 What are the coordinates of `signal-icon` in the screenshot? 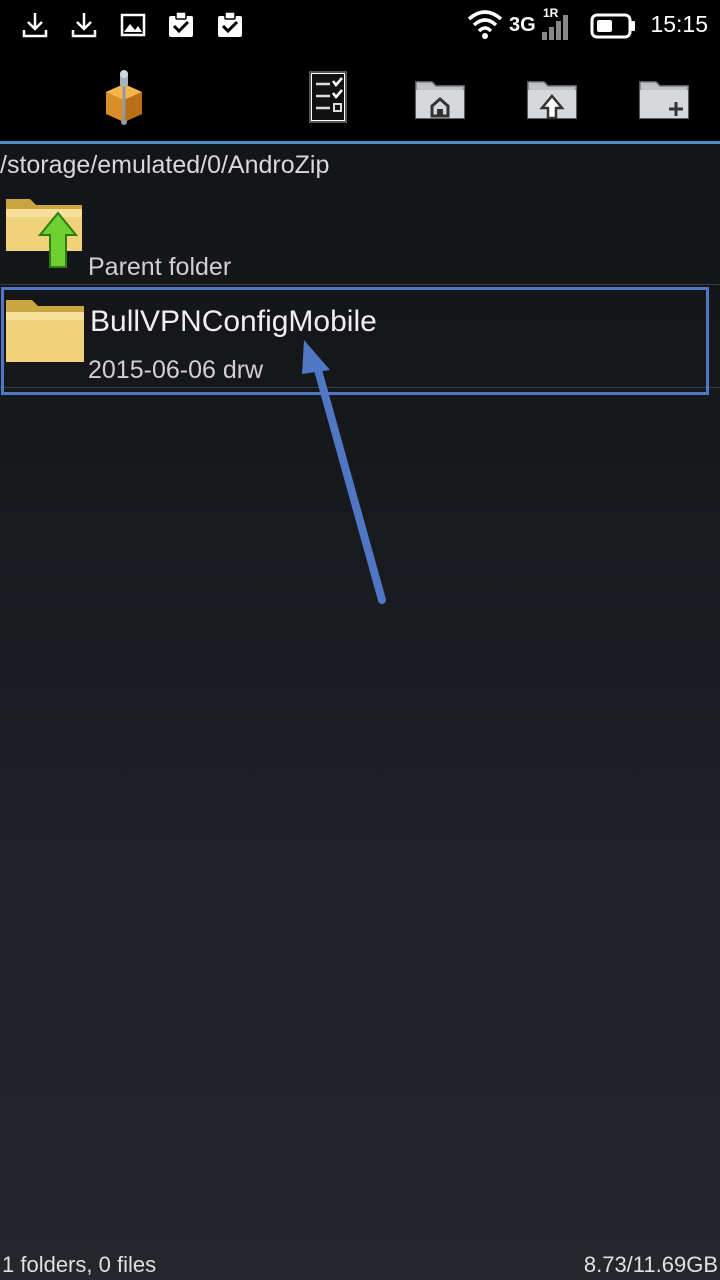 It's located at (555, 27).